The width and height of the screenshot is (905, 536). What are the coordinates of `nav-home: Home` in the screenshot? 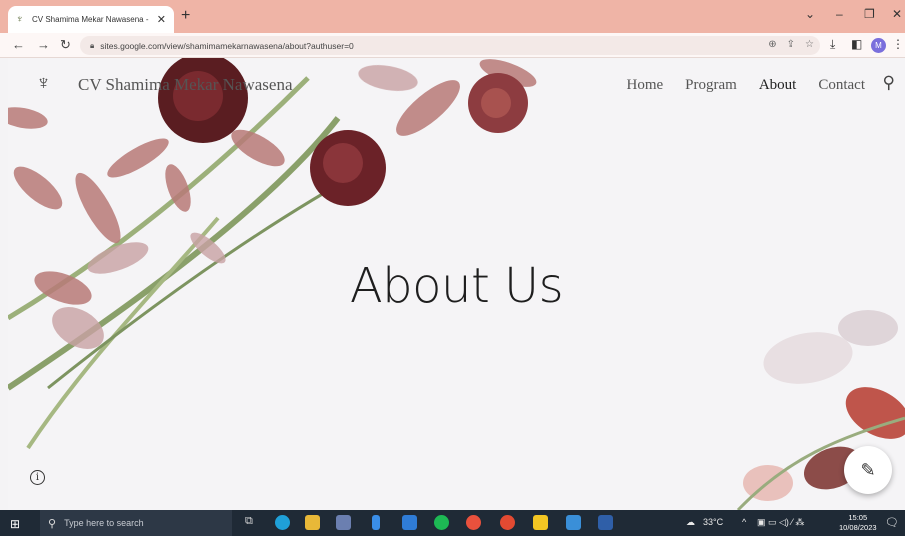 It's located at (645, 85).